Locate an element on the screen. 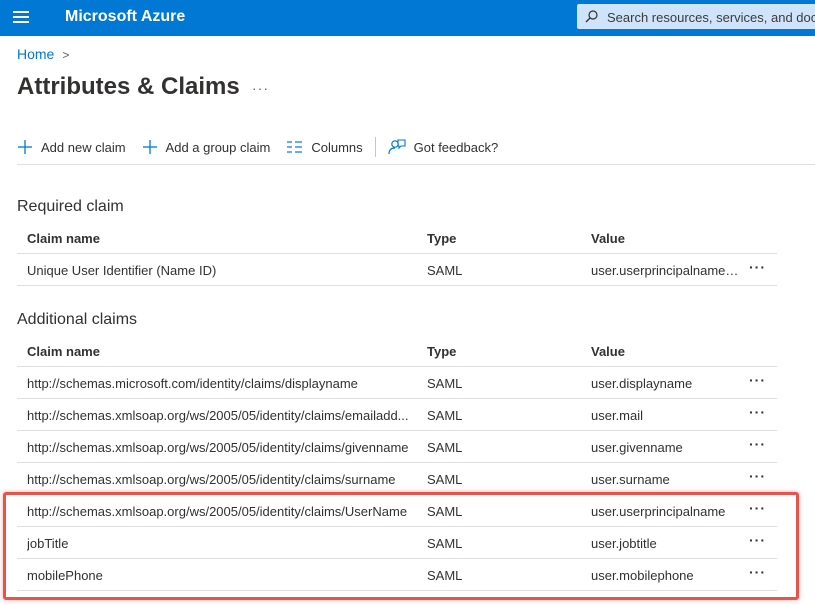 This screenshot has height=605, width=815. top-bar: Microsoft Azure is located at coordinates (407, 18).